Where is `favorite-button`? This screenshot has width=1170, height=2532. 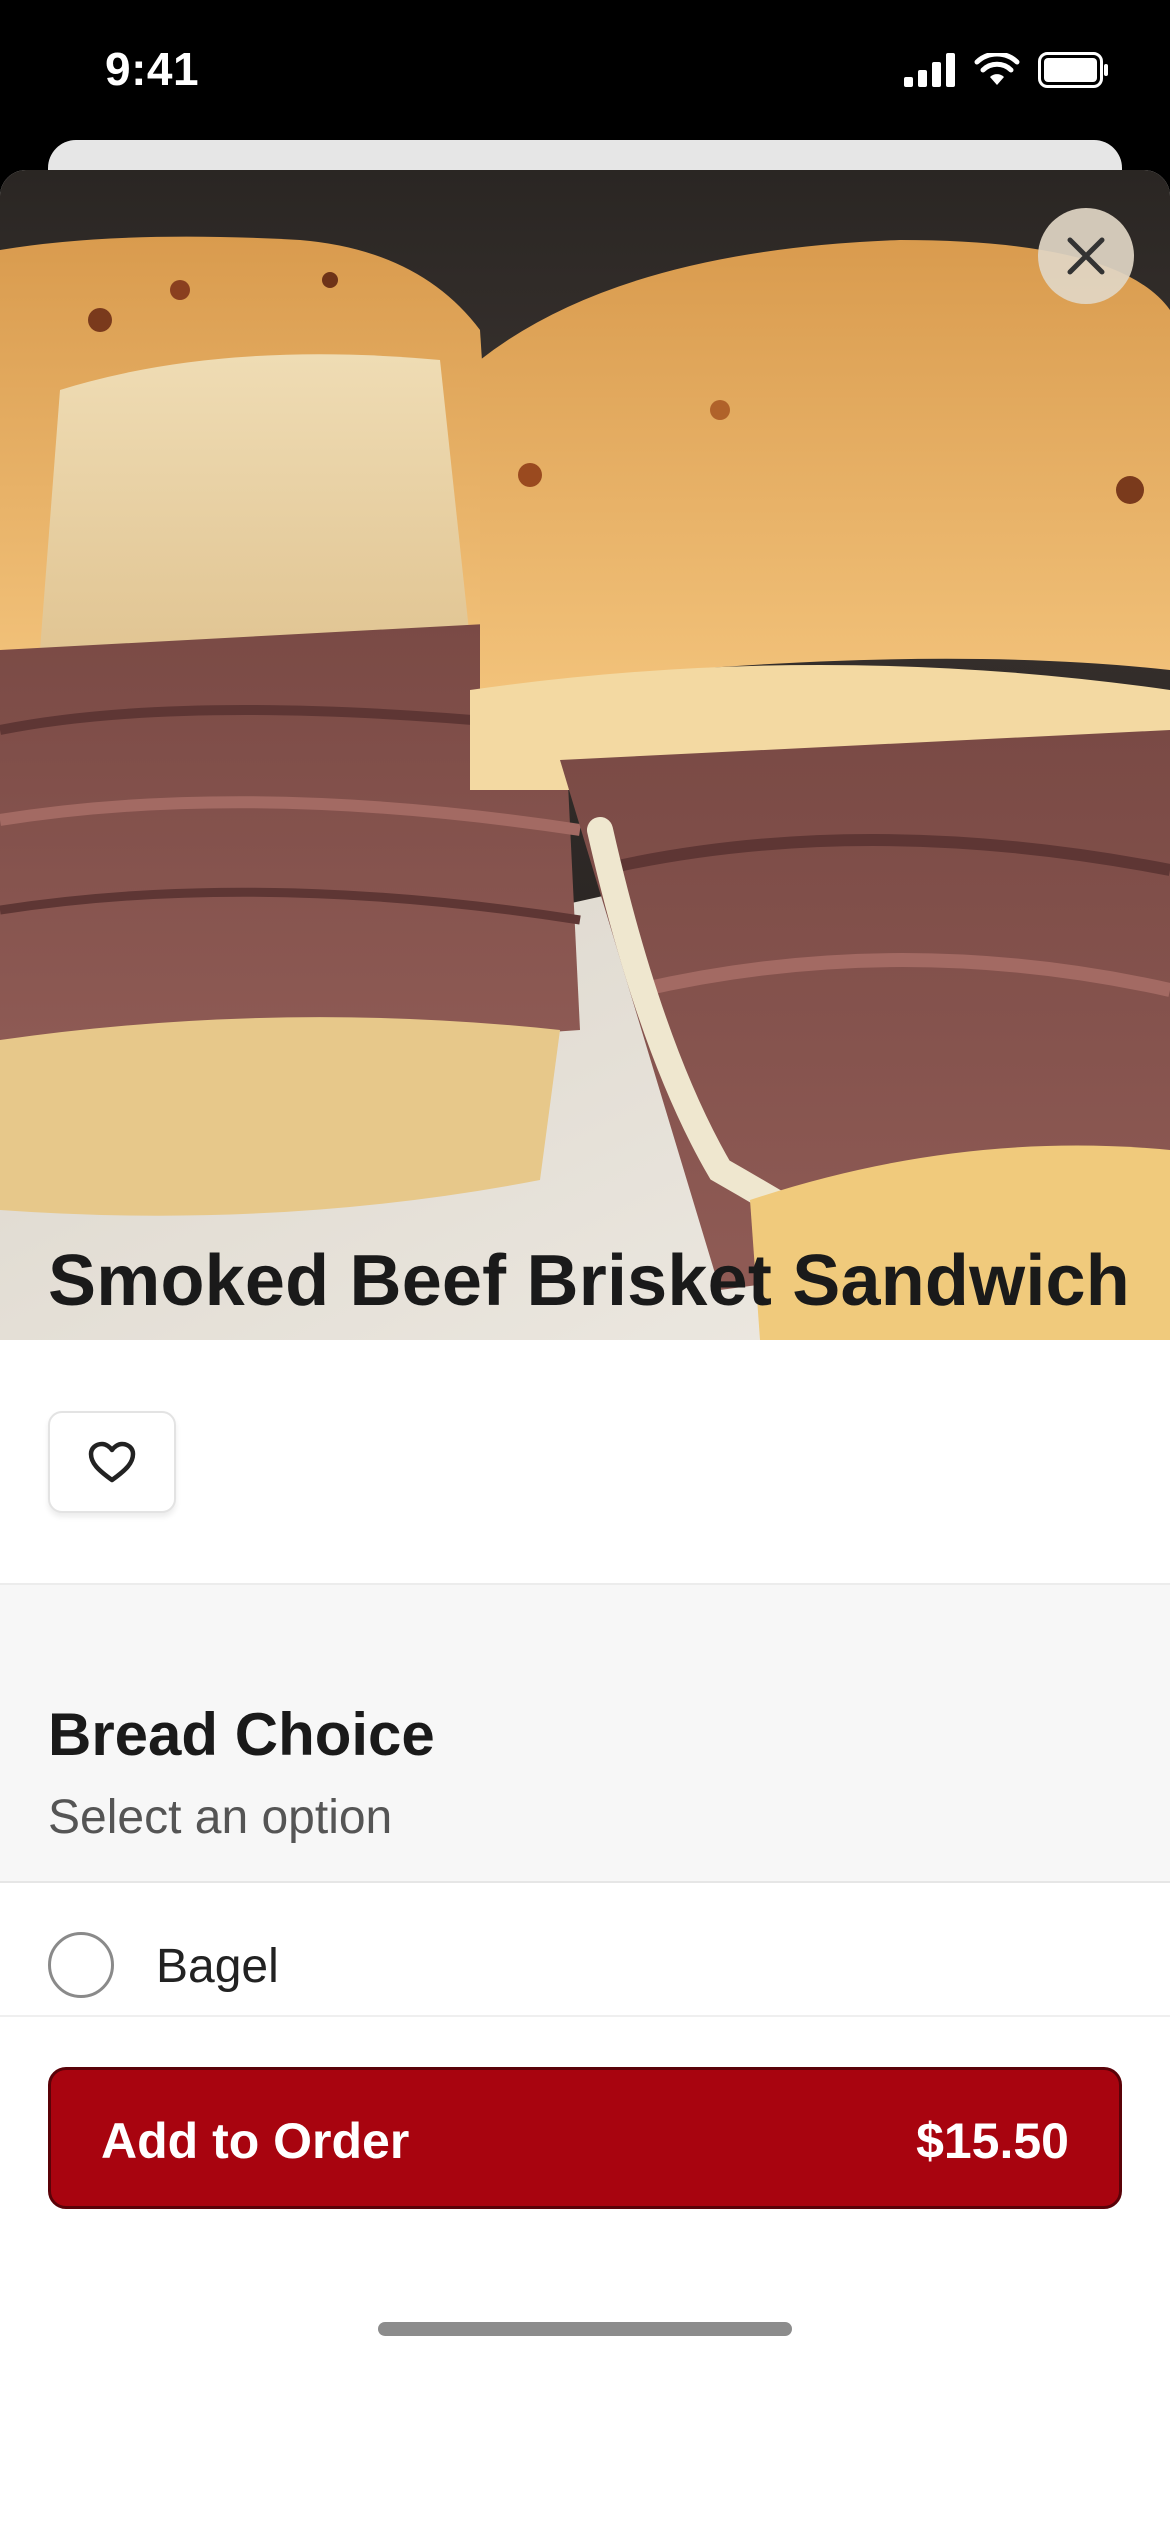
favorite-button is located at coordinates (112, 1462).